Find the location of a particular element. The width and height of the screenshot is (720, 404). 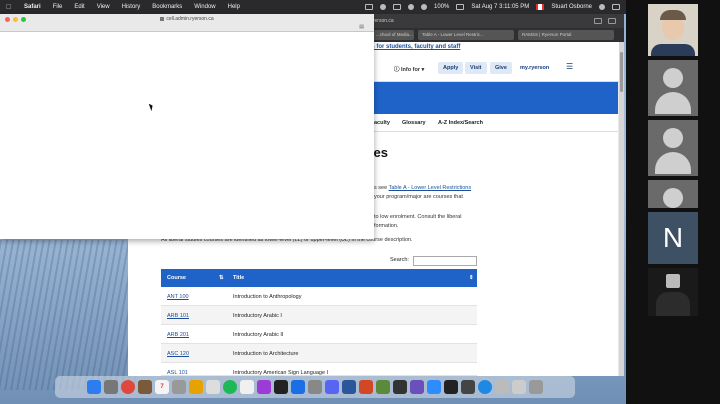

tv-icon is located at coordinates (281, 387).